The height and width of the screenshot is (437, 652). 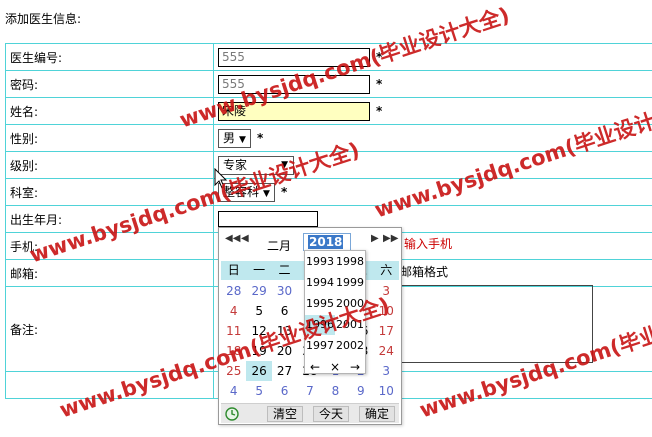 What do you see at coordinates (43, 19) in the screenshot?
I see `page-title: 添加医生信息:` at bounding box center [43, 19].